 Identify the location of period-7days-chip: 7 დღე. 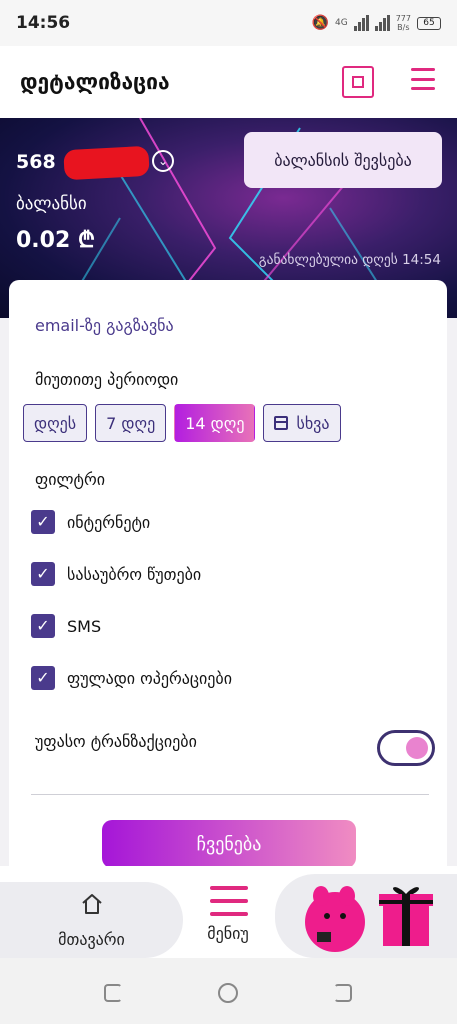
(131, 423).